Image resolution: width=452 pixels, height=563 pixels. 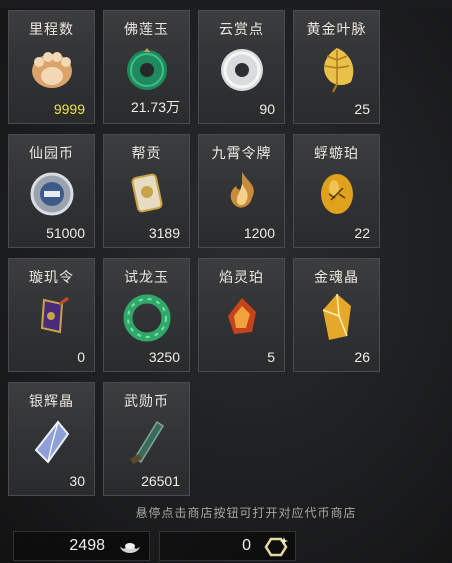 What do you see at coordinates (362, 109) in the screenshot?
I see `card-count: 25` at bounding box center [362, 109].